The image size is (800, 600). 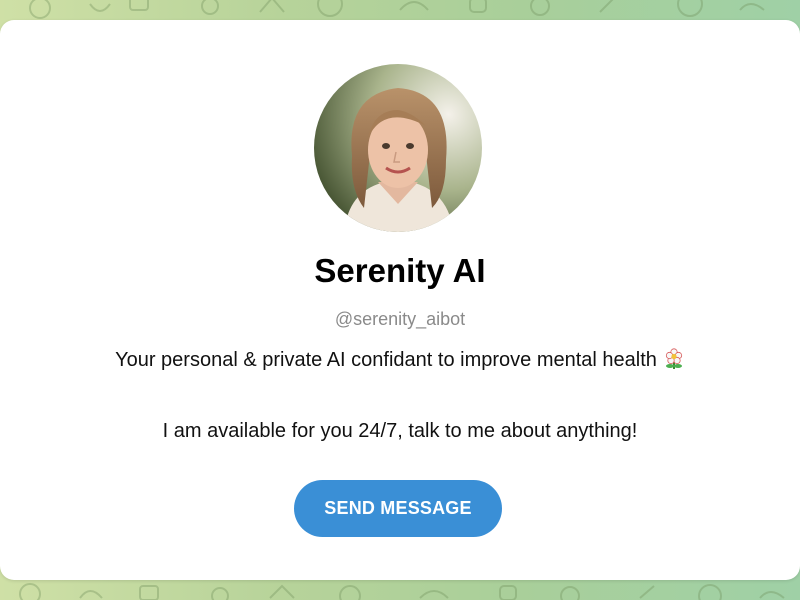 What do you see at coordinates (400, 270) in the screenshot?
I see `bot-name: Serenity AI` at bounding box center [400, 270].